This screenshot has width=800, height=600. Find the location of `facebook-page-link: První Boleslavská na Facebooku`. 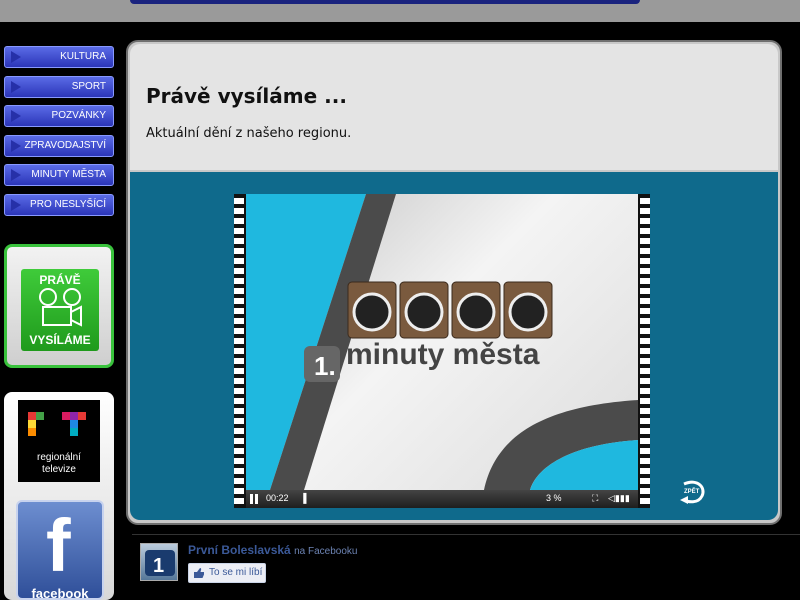

facebook-page-link: První Boleslavská na Facebooku is located at coordinates (272, 550).